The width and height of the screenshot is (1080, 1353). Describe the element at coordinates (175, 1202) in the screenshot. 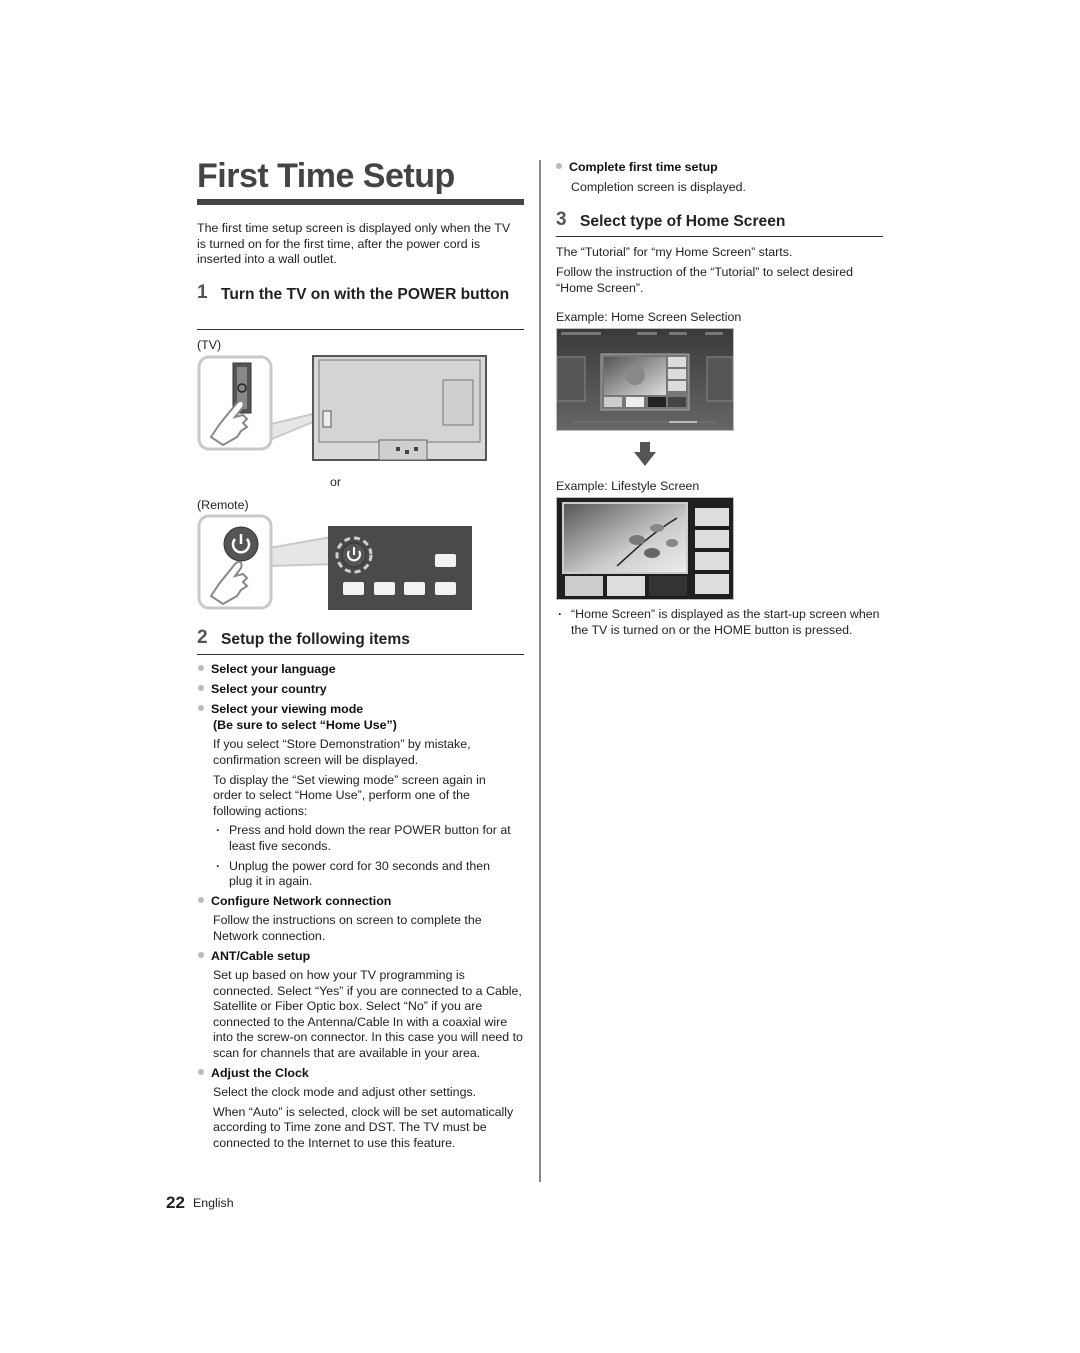

I see `page-number: 22` at that location.